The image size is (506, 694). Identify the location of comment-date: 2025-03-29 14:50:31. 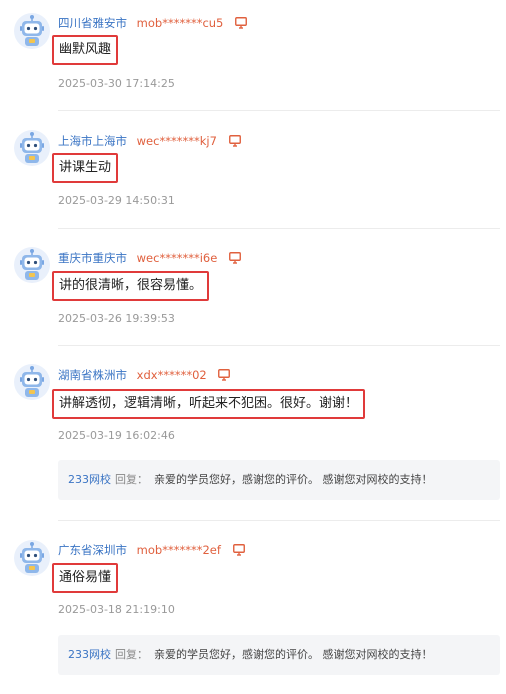
(116, 200).